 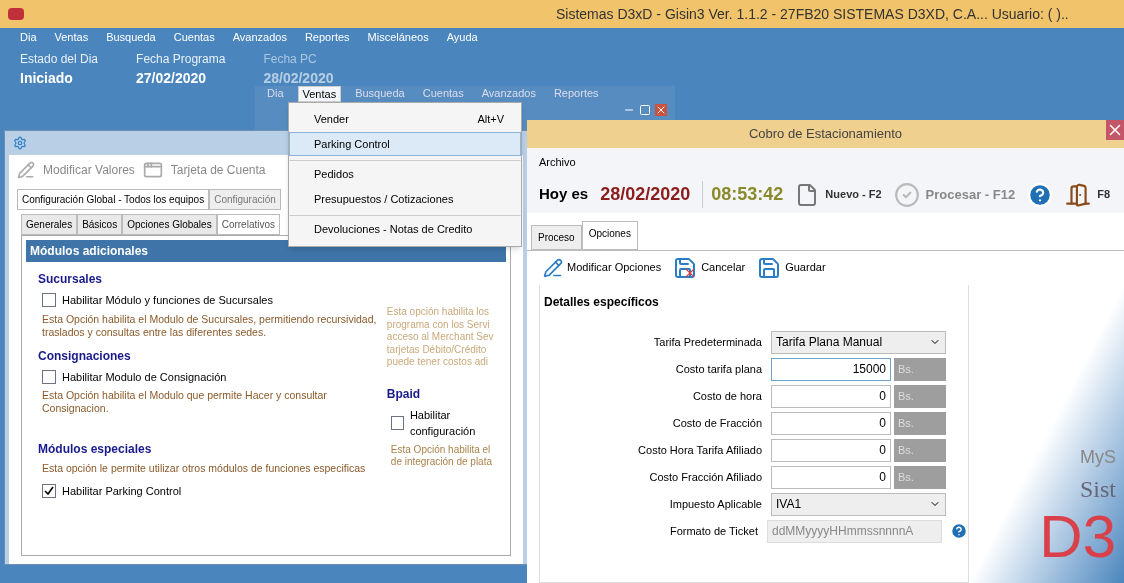 I want to click on toolbar-button: Tarjeta de Cuenta, so click(x=218, y=170).